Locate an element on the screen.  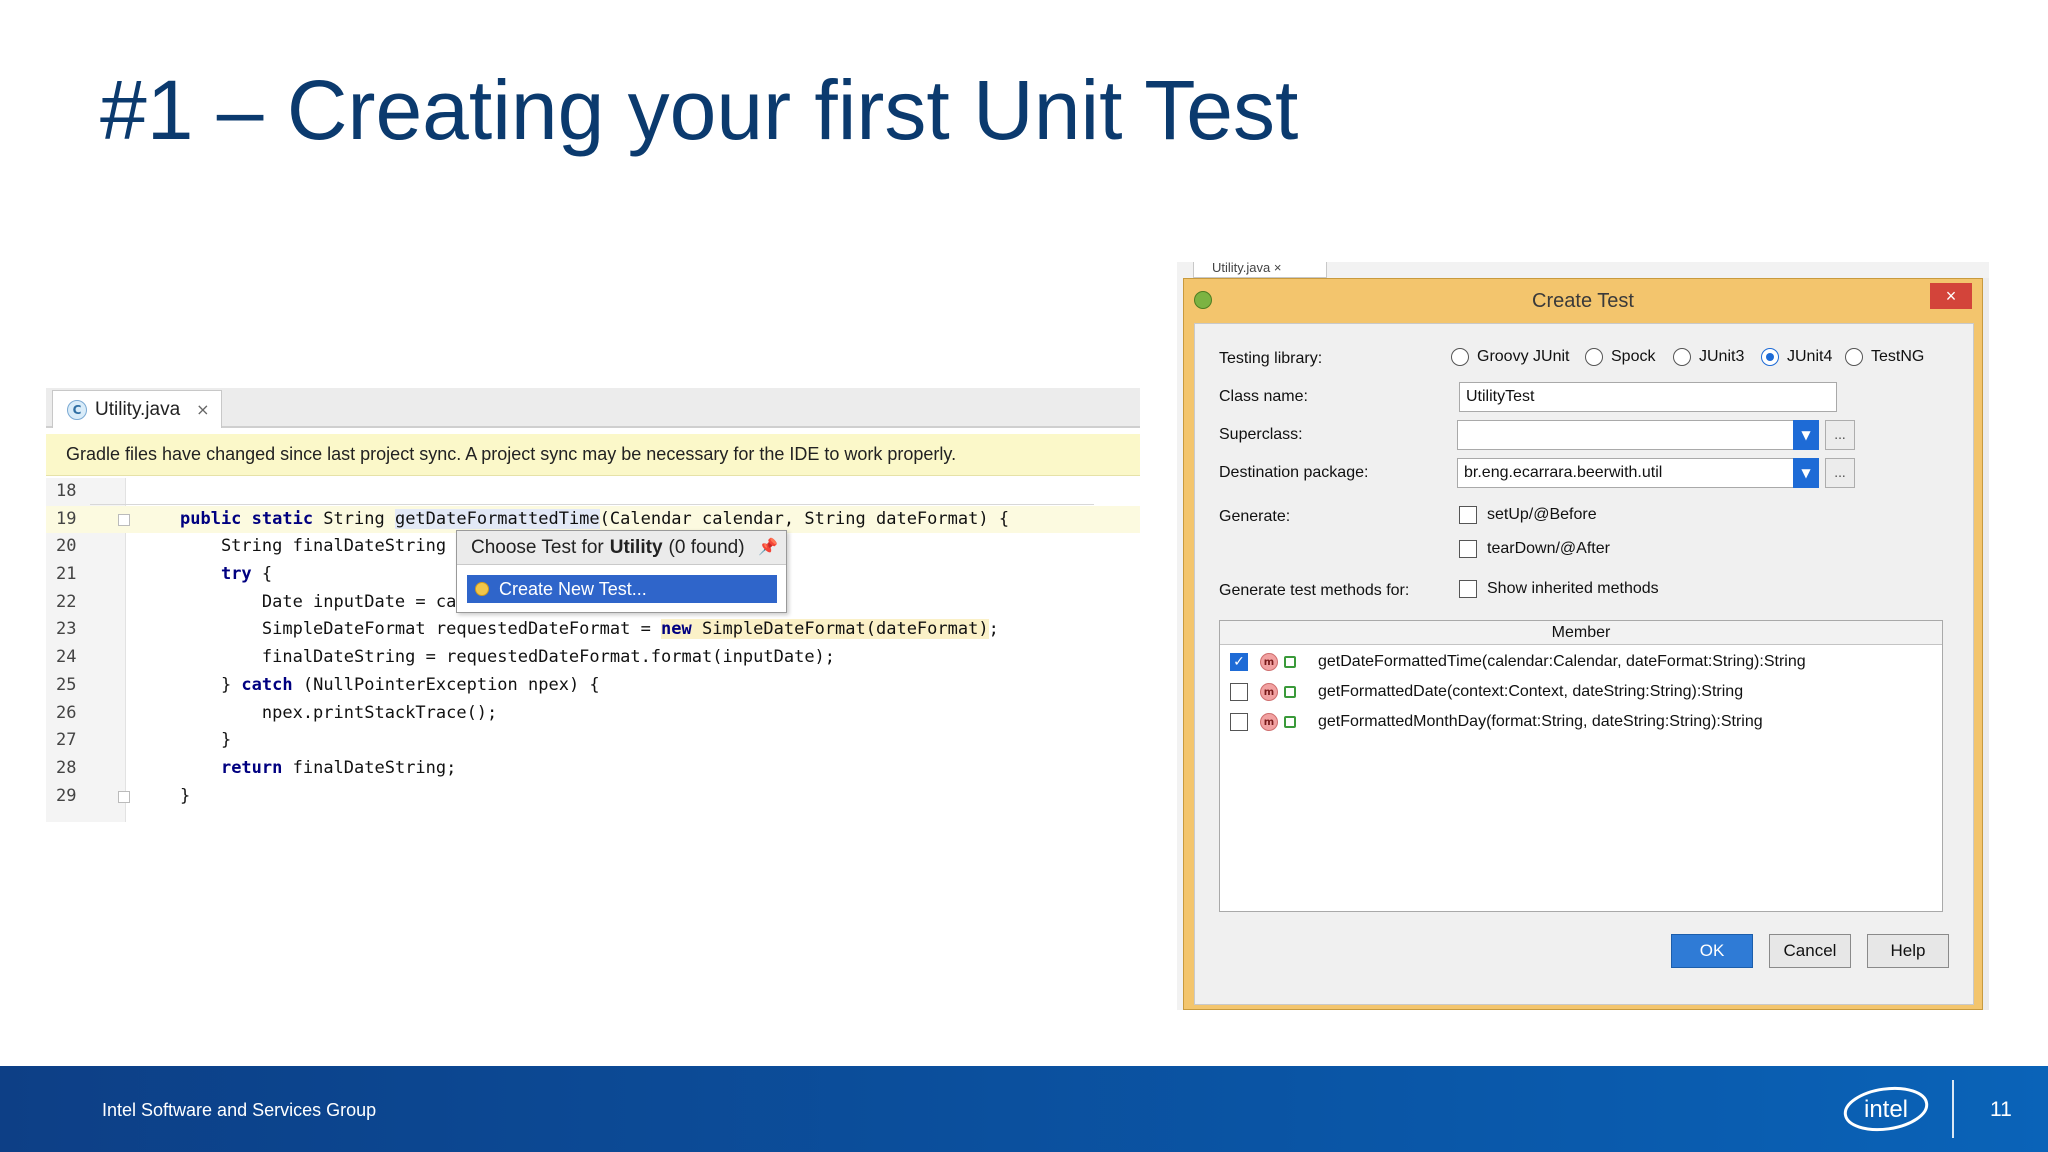
intel-logo: intel is located at coordinates (1886, 1109).